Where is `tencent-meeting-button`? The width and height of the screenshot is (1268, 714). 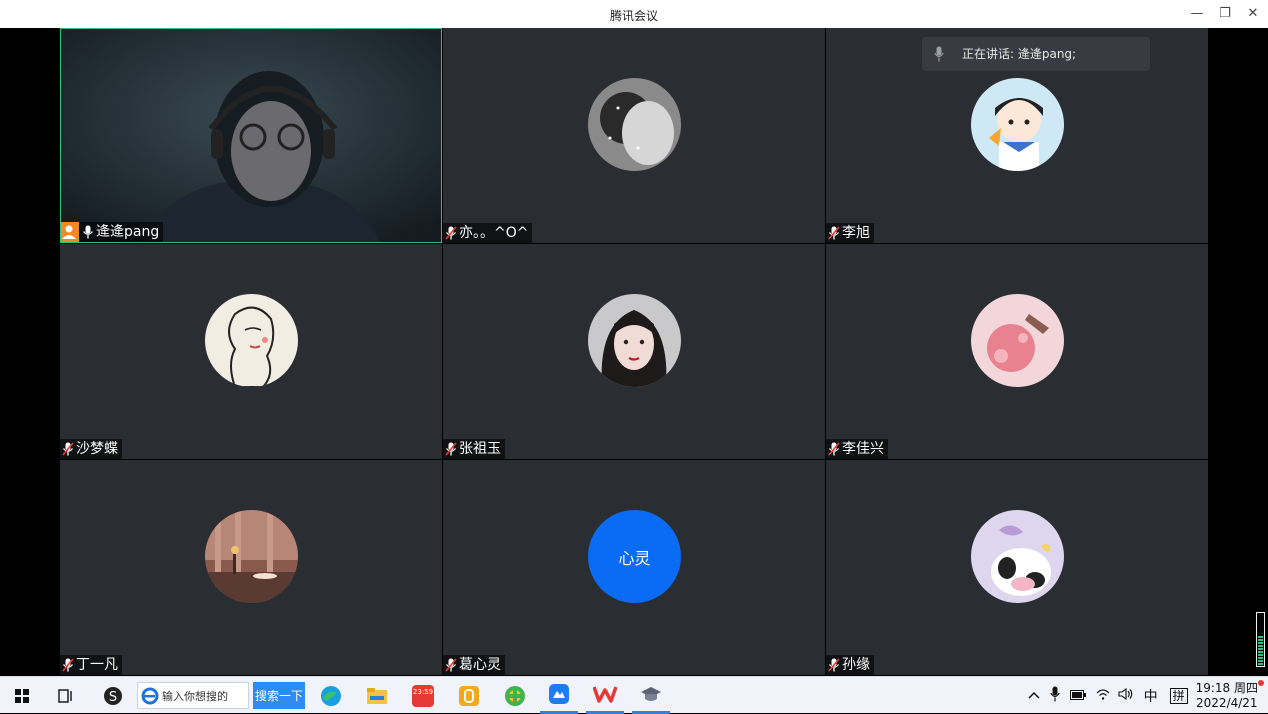
tencent-meeting-button is located at coordinates (559, 695).